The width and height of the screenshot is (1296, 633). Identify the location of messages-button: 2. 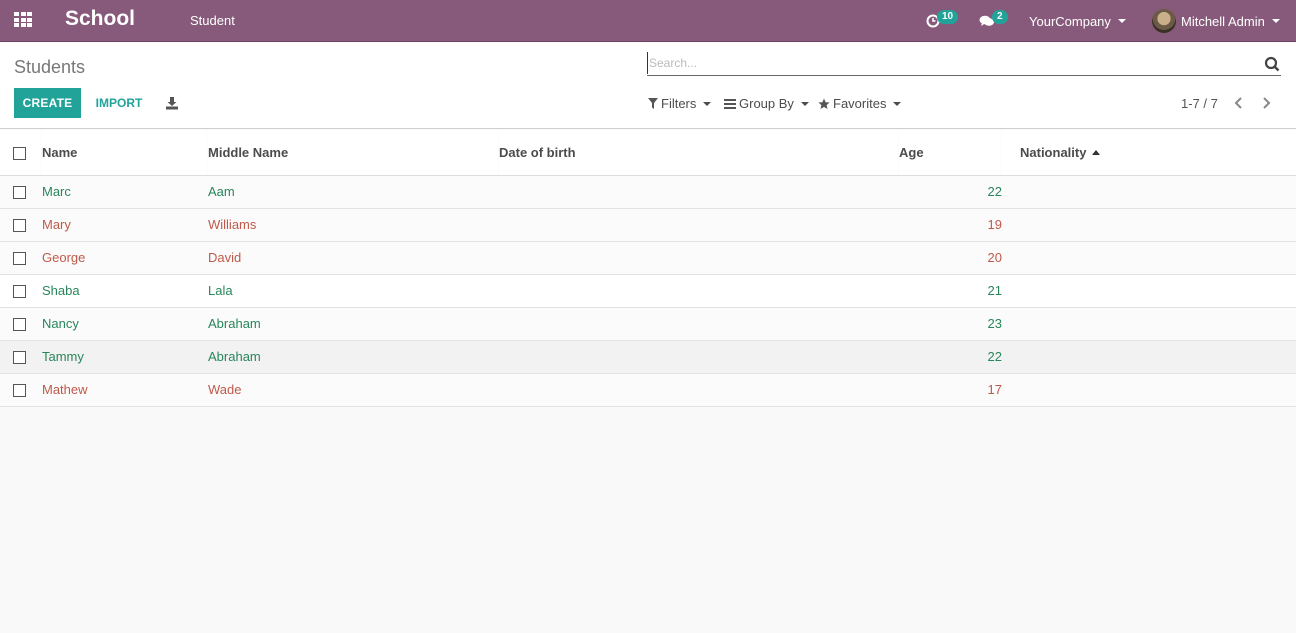
(993, 21).